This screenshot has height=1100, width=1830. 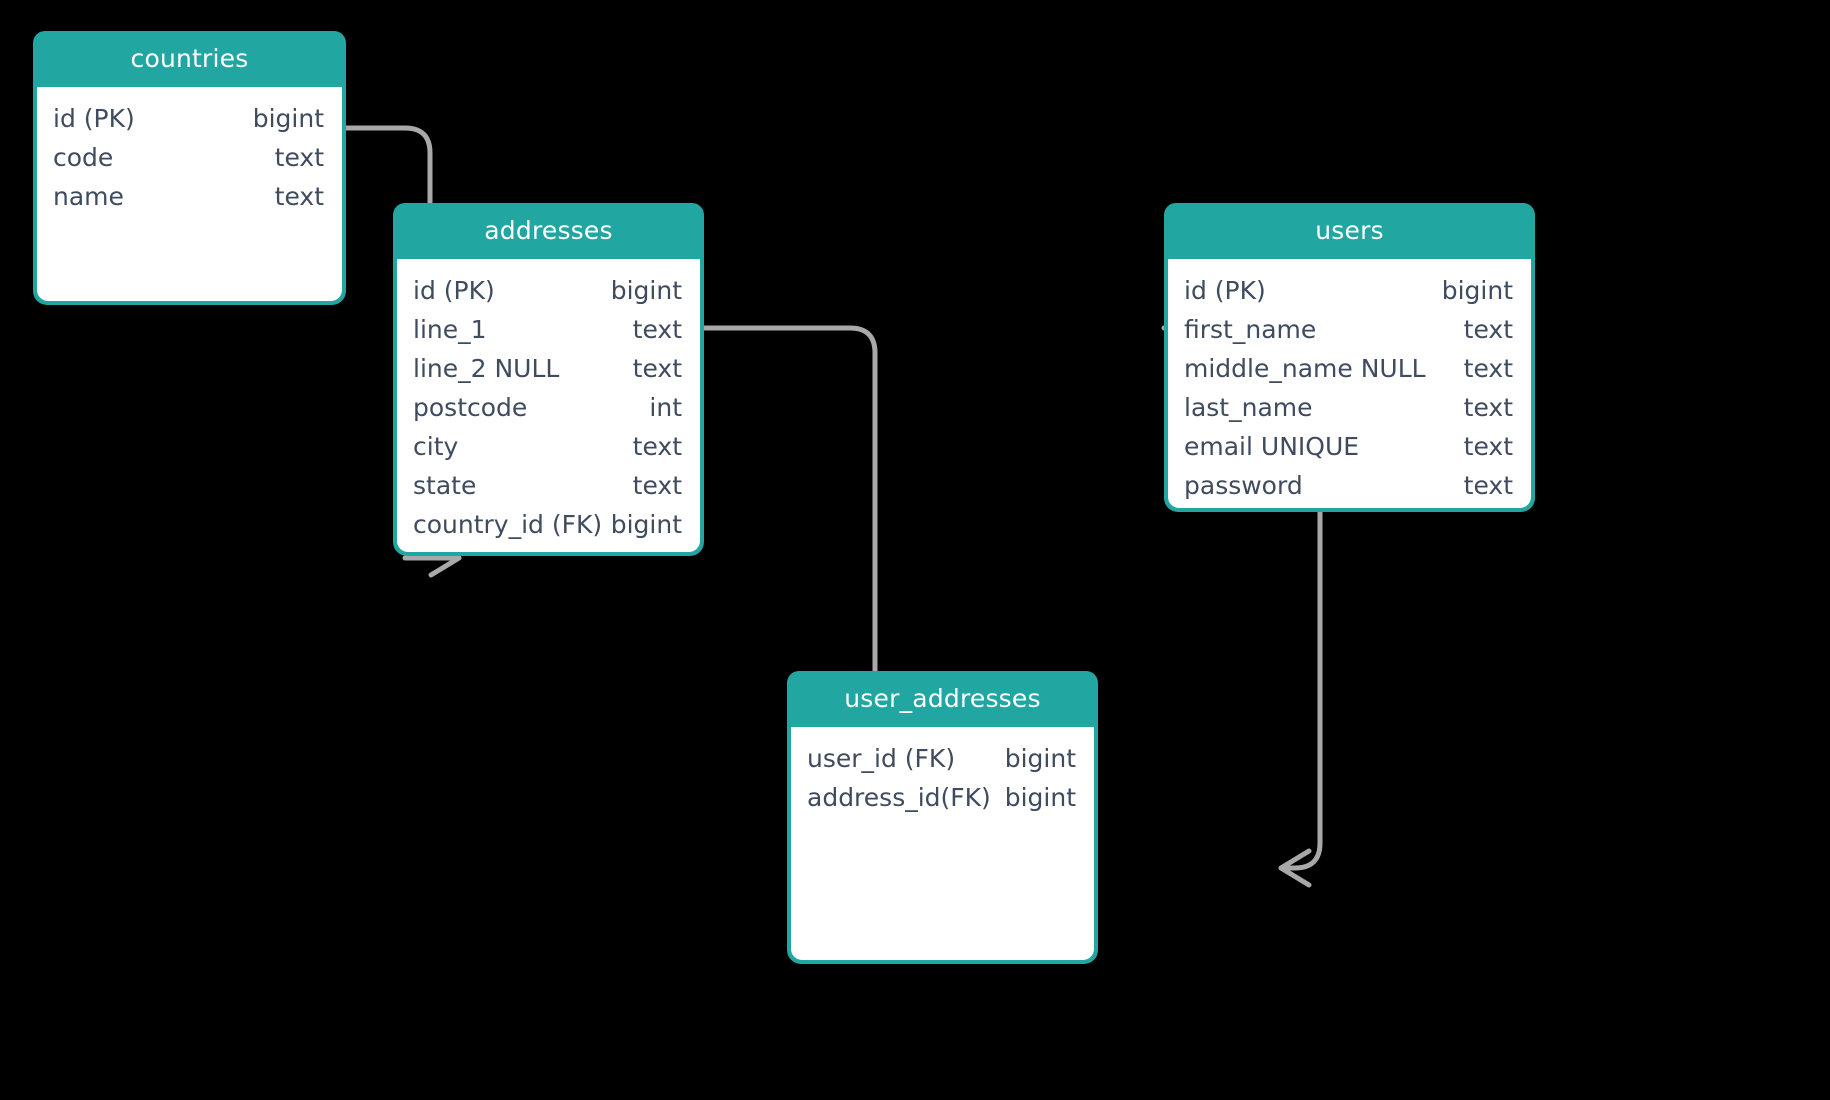 I want to click on field-row: user_id (FK) bigint, so click(x=942, y=758).